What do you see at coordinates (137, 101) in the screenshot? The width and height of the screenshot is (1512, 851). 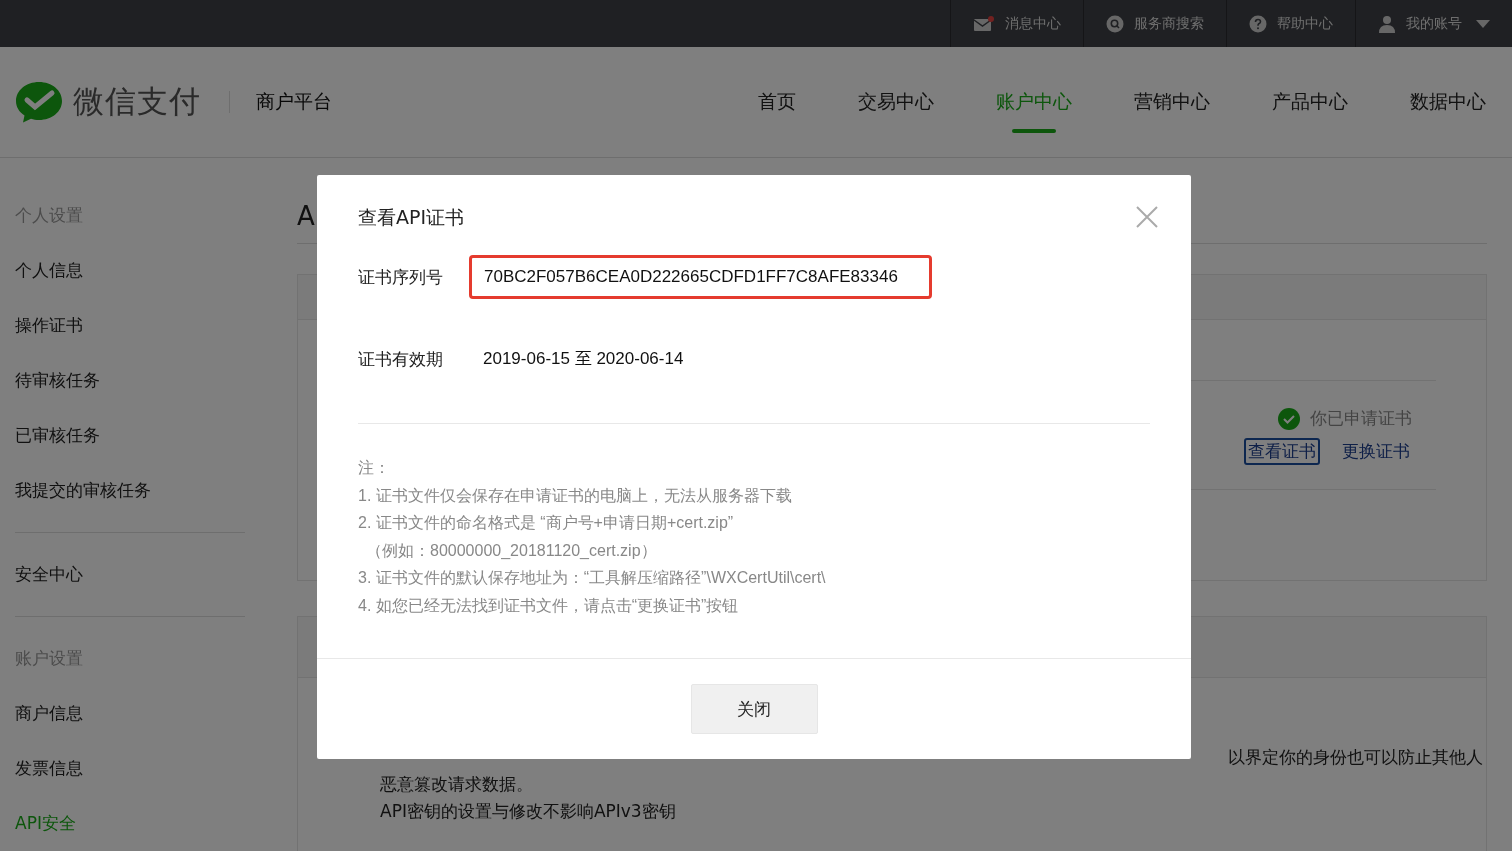 I see `brand-name: 微信支付` at bounding box center [137, 101].